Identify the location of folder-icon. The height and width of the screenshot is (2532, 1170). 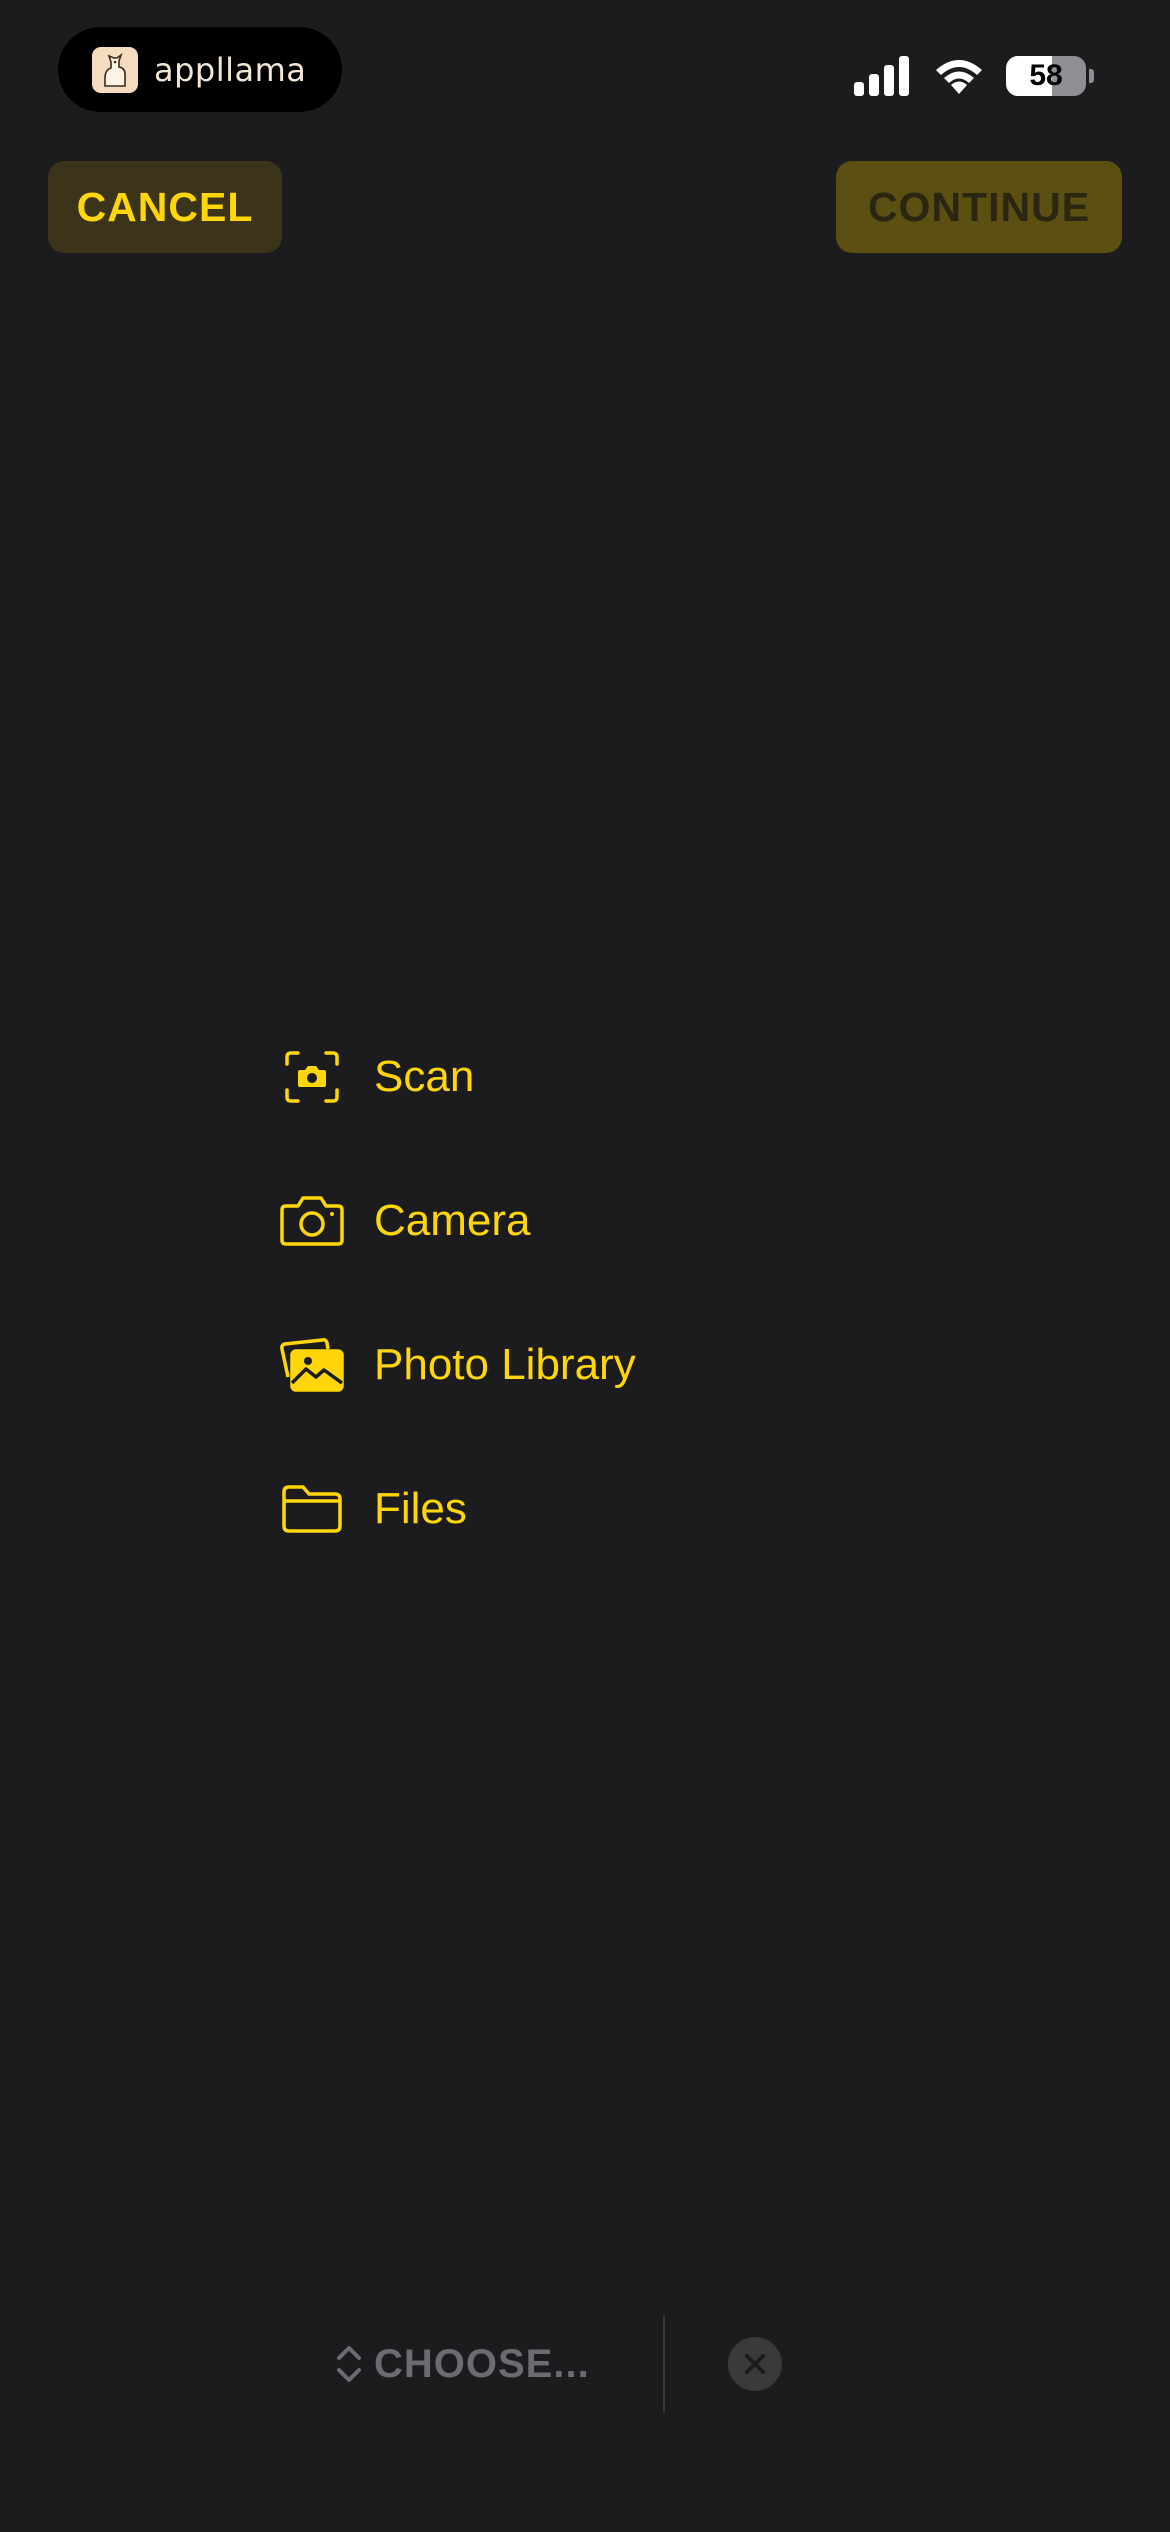
(312, 1509).